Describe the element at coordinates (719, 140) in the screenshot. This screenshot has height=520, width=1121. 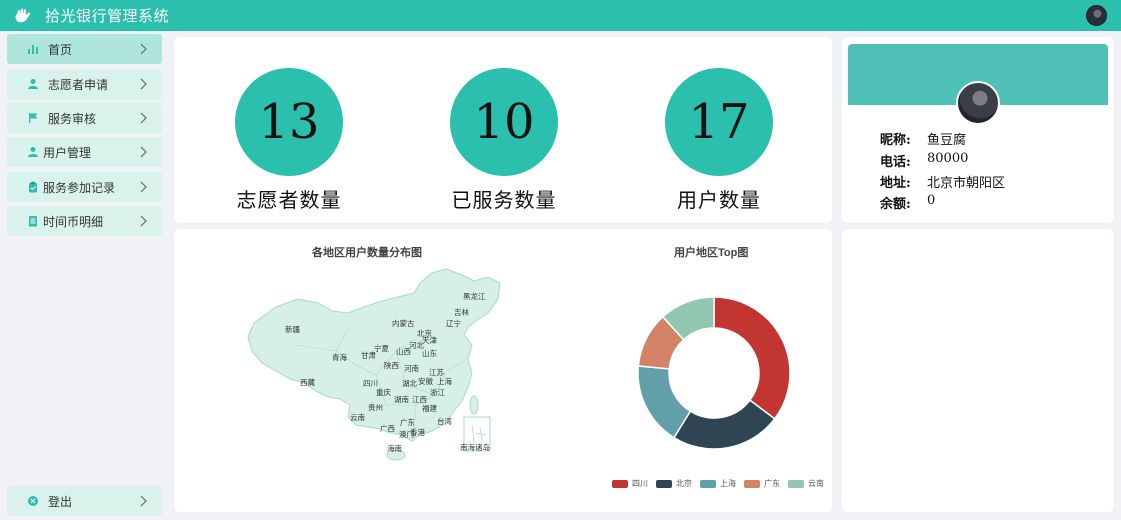
I see `stat-users: 17 用户数量` at that location.